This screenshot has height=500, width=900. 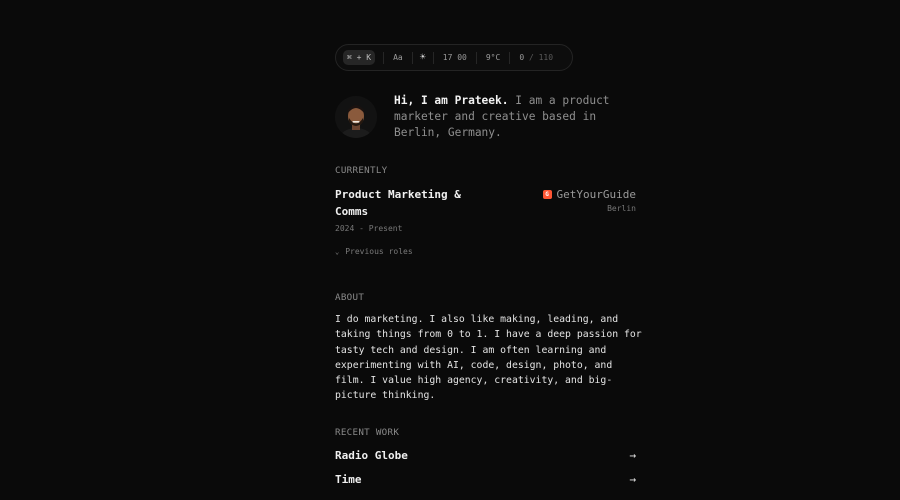 I want to click on sun-icon: ☀, so click(x=423, y=57).